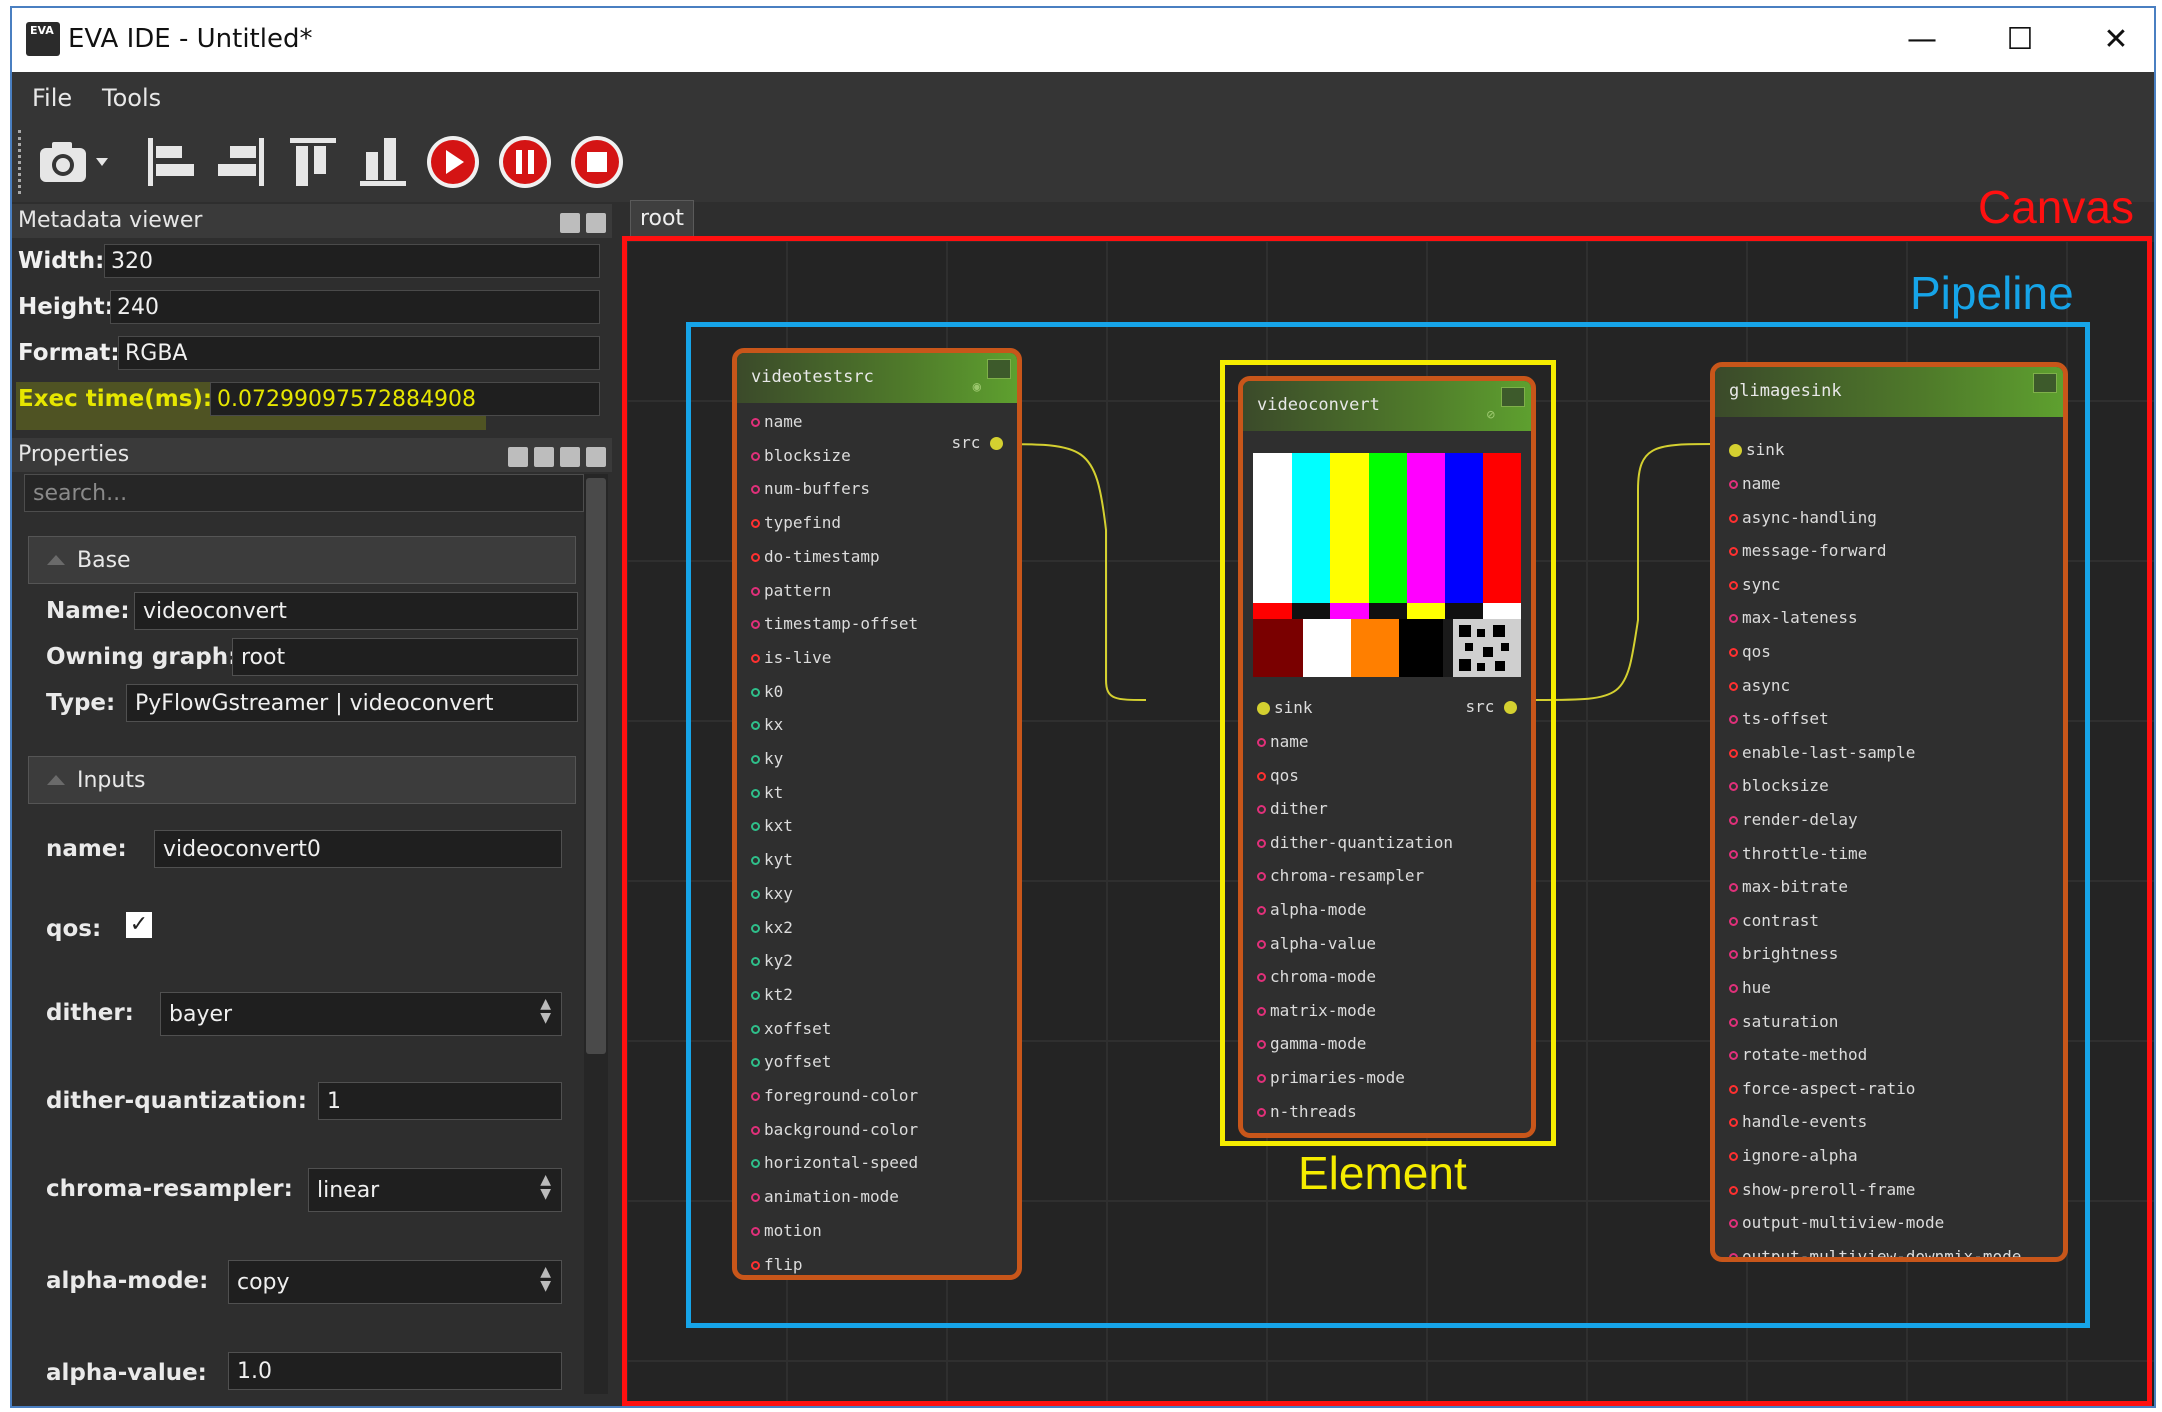 The image size is (2162, 1412). What do you see at coordinates (66, 307) in the screenshot?
I see `height-label: Height:` at bounding box center [66, 307].